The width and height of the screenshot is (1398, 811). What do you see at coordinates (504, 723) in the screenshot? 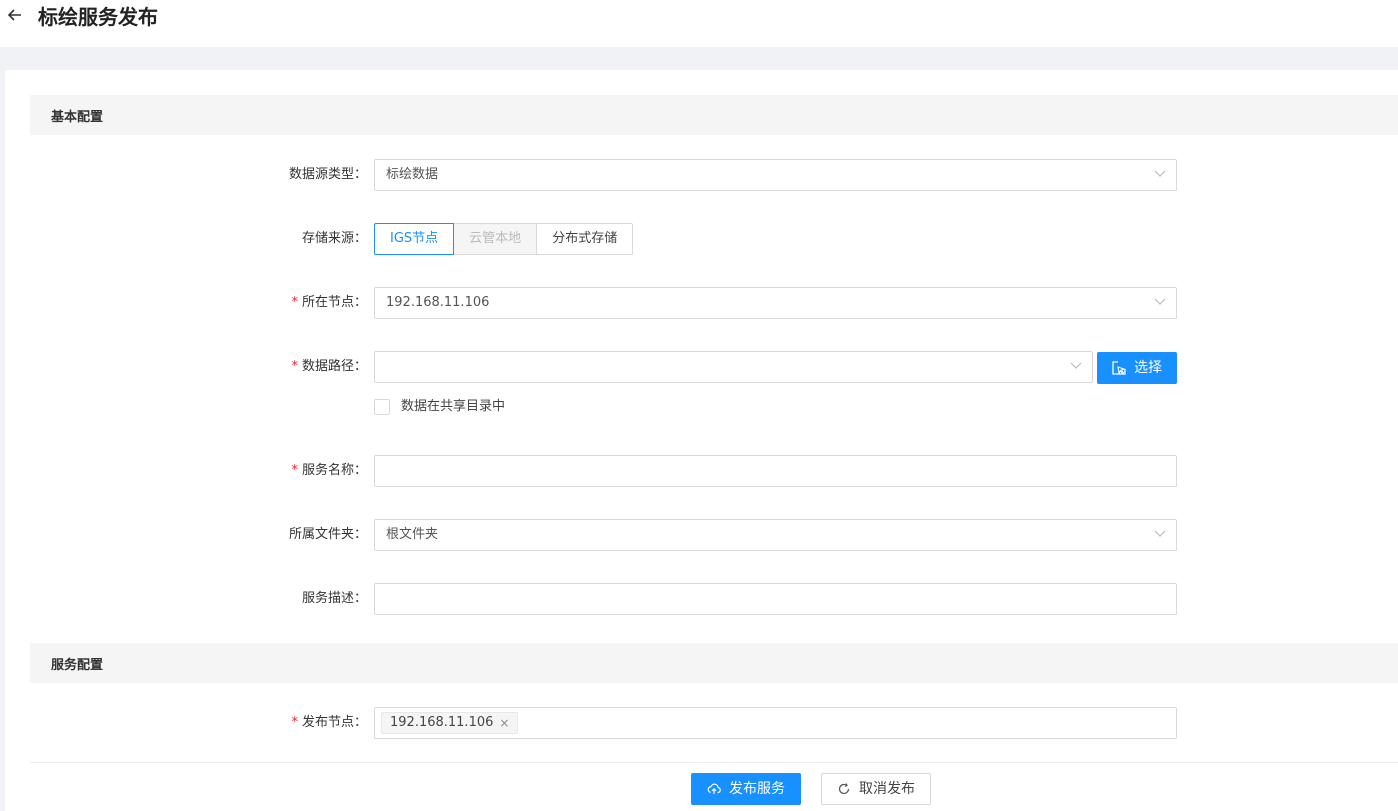
I see `close-icon: ×` at bounding box center [504, 723].